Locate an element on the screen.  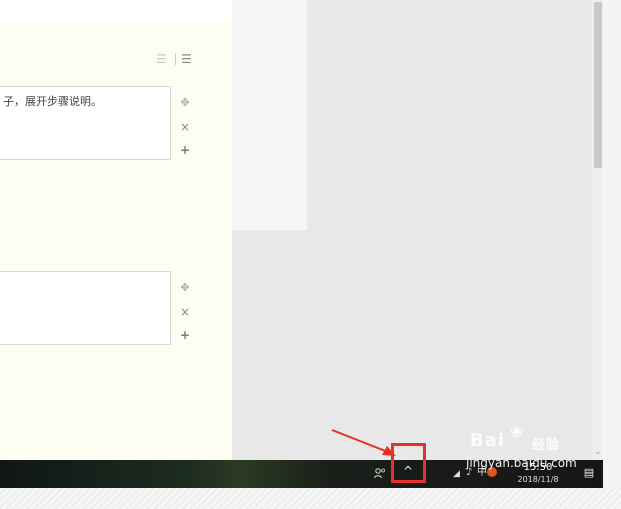
toolbar-divider is located at coordinates (175, 59).